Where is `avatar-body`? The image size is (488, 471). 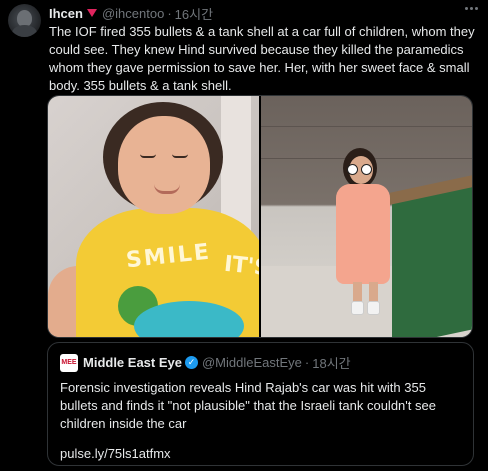
avatar-body is located at coordinates (24, 31).